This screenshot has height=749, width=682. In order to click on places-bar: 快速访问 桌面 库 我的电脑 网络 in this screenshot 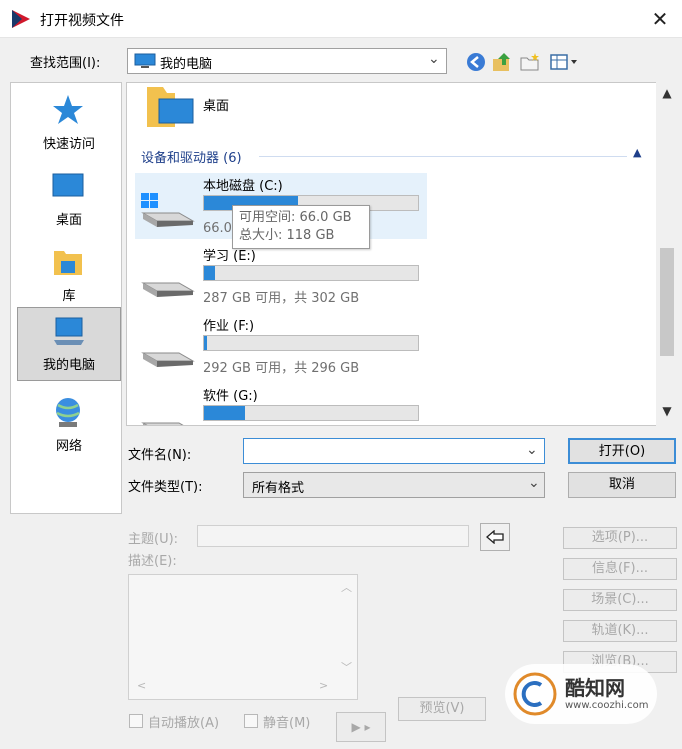, I will do `click(66, 298)`.